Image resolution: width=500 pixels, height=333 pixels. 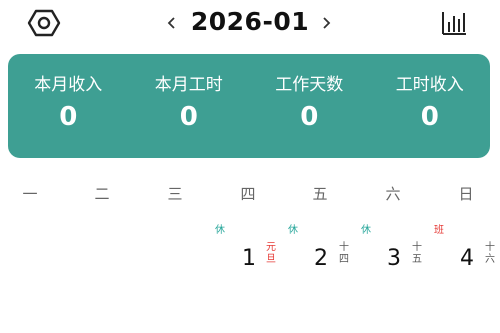 I want to click on calendar-day-2: 休 2 十 四, so click(x=318, y=247).